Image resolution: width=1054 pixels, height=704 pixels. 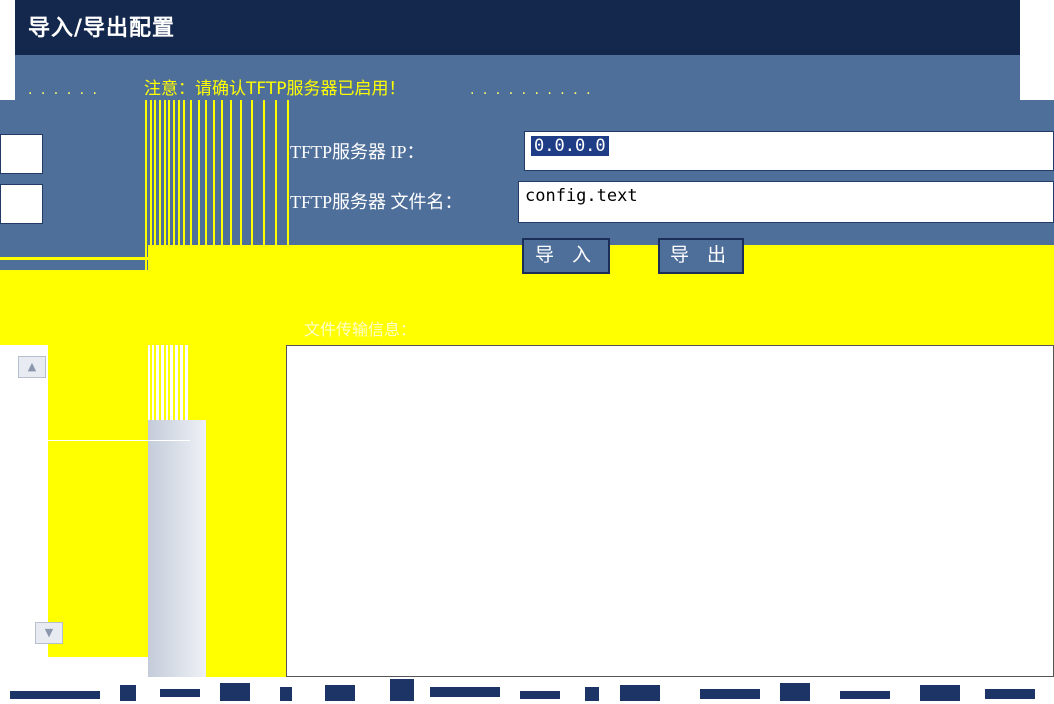 I want to click on server-ip-input: 0.0.0.0, so click(x=789, y=151).